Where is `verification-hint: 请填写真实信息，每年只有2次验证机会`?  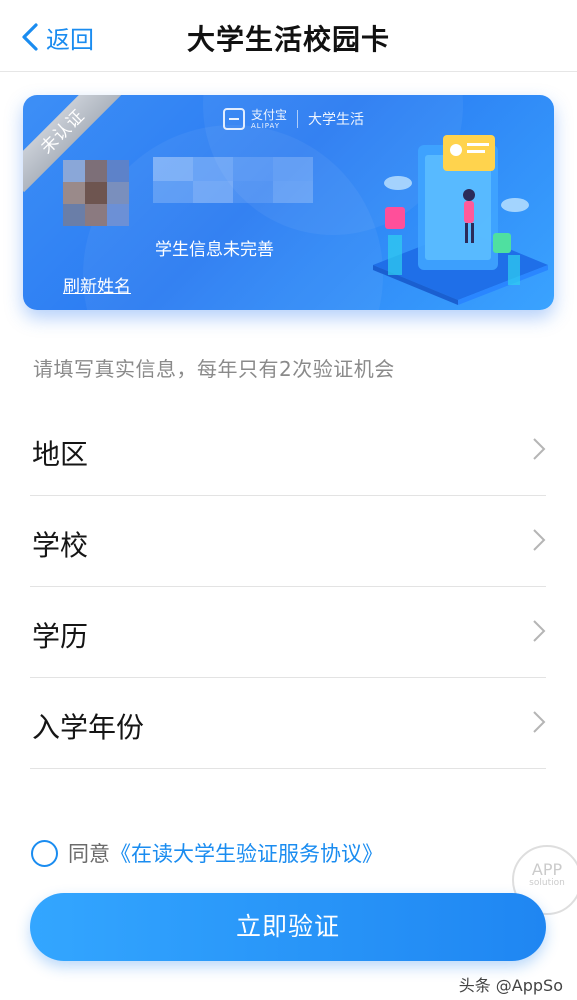
verification-hint: 请填写真实信息，每年只有2次验证机会 is located at coordinates (214, 369).